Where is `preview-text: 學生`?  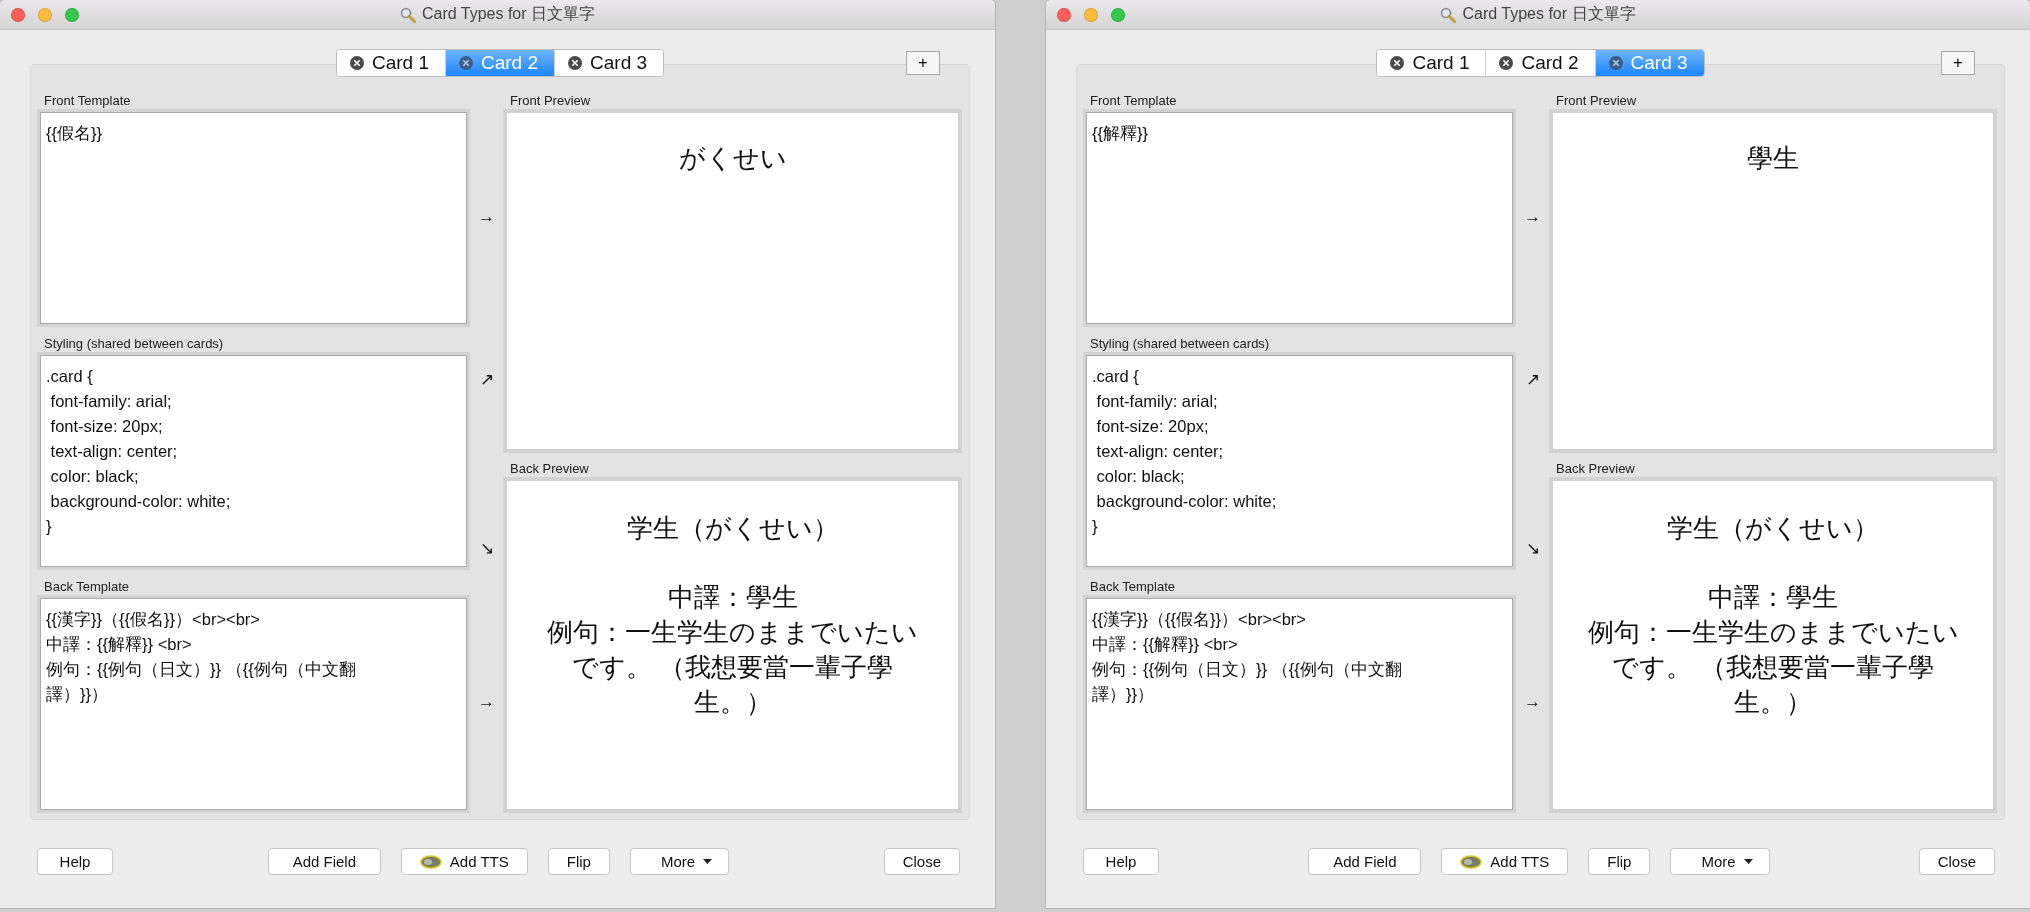 preview-text: 學生 is located at coordinates (1773, 158).